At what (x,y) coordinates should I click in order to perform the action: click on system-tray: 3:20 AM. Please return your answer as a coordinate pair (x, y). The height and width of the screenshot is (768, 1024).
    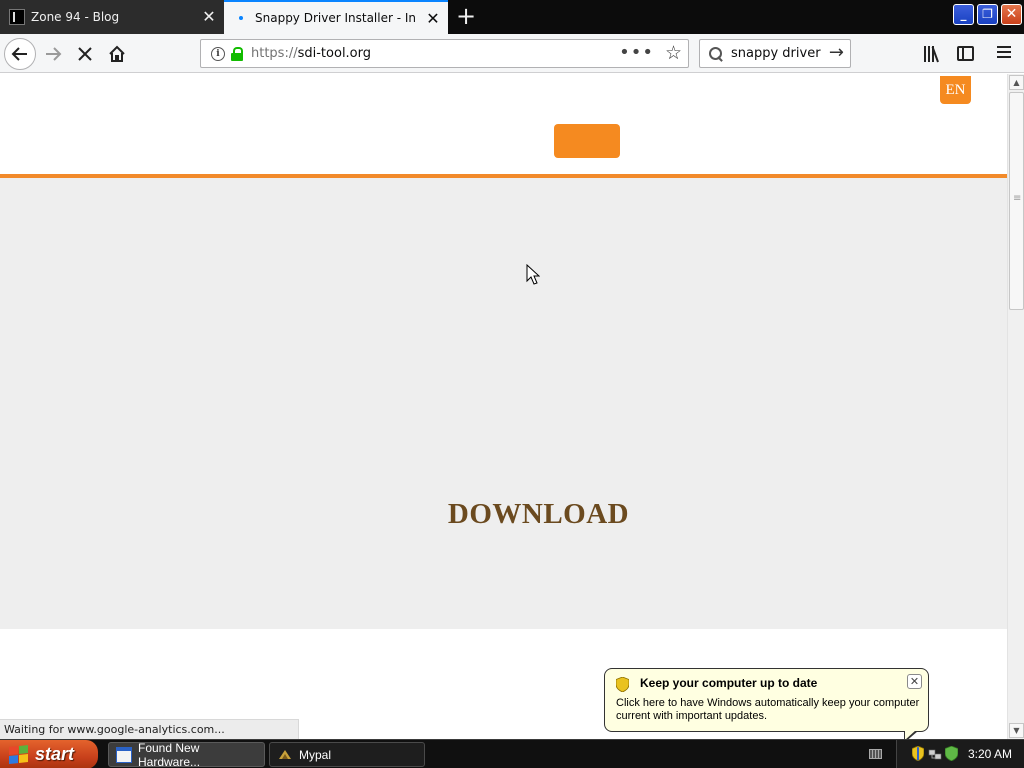
    Looking at the image, I should click on (960, 754).